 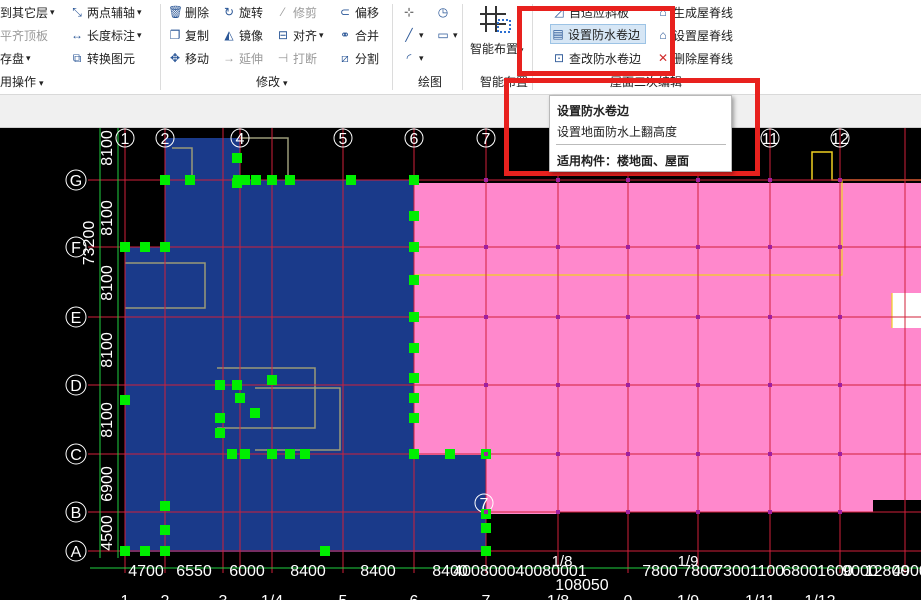 I want to click on length-dimension-button: ↔ 长度标注 ▾, so click(x=106, y=35).